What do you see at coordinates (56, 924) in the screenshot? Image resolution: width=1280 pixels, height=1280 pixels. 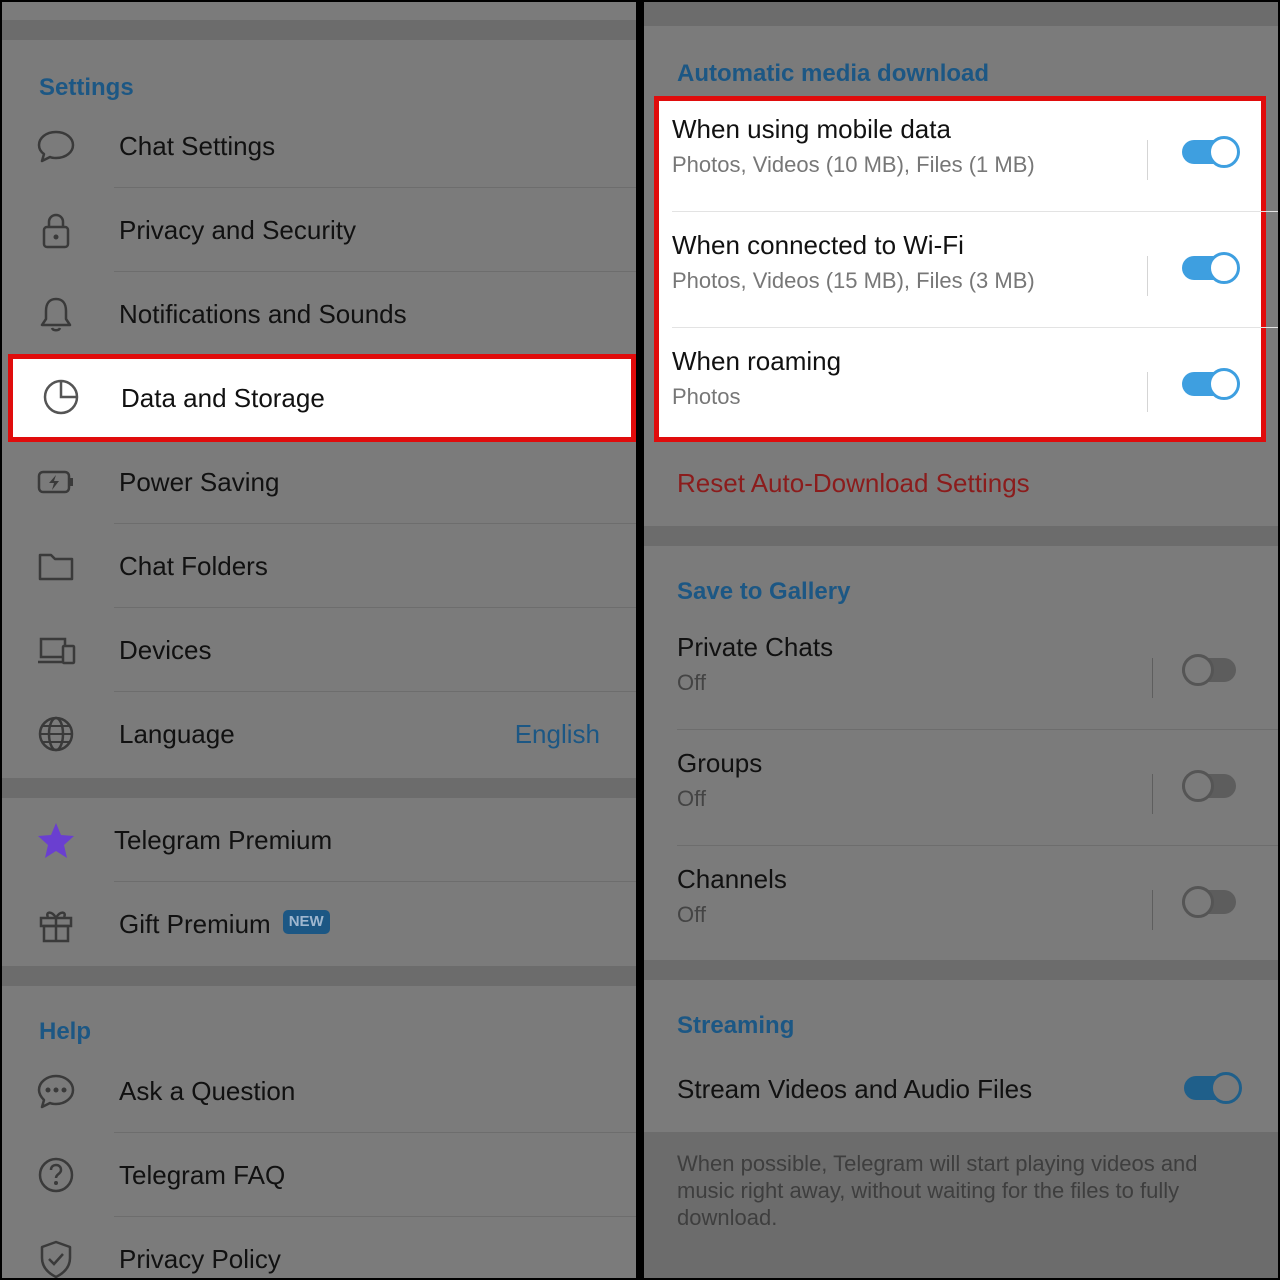 I see `gift-icon` at bounding box center [56, 924].